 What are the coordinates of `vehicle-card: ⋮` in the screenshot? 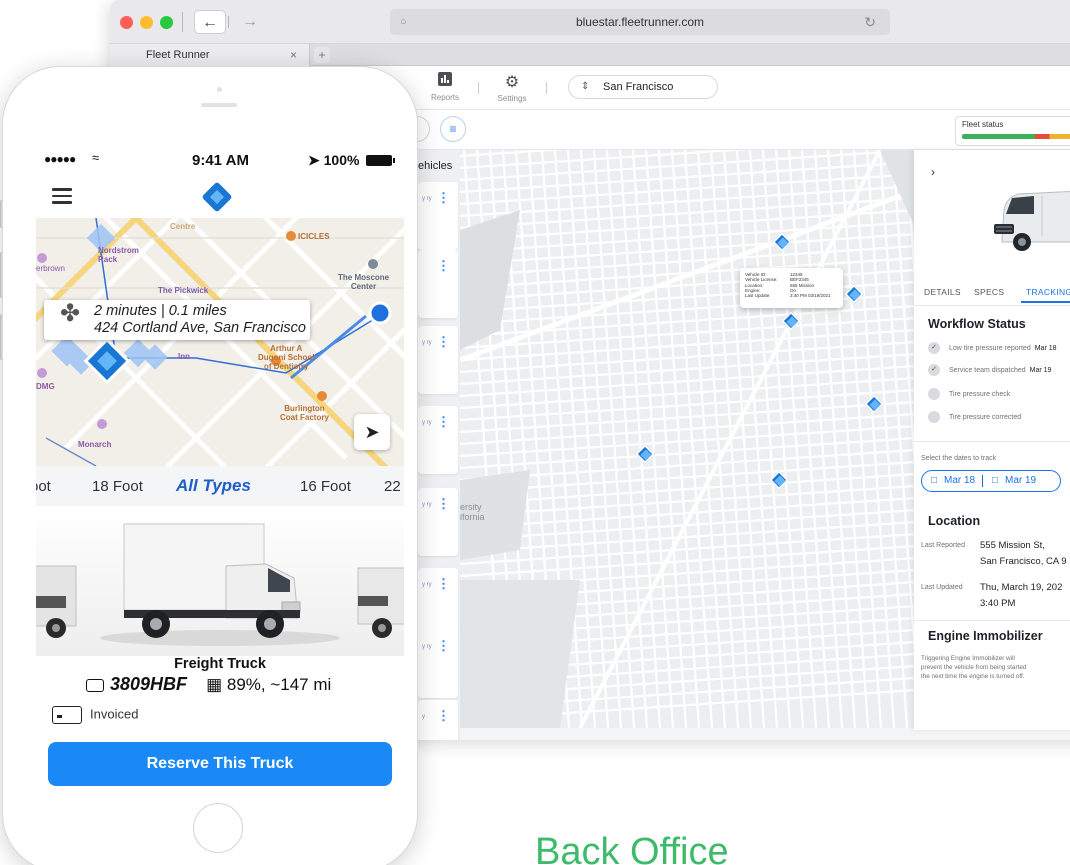 It's located at (438, 284).